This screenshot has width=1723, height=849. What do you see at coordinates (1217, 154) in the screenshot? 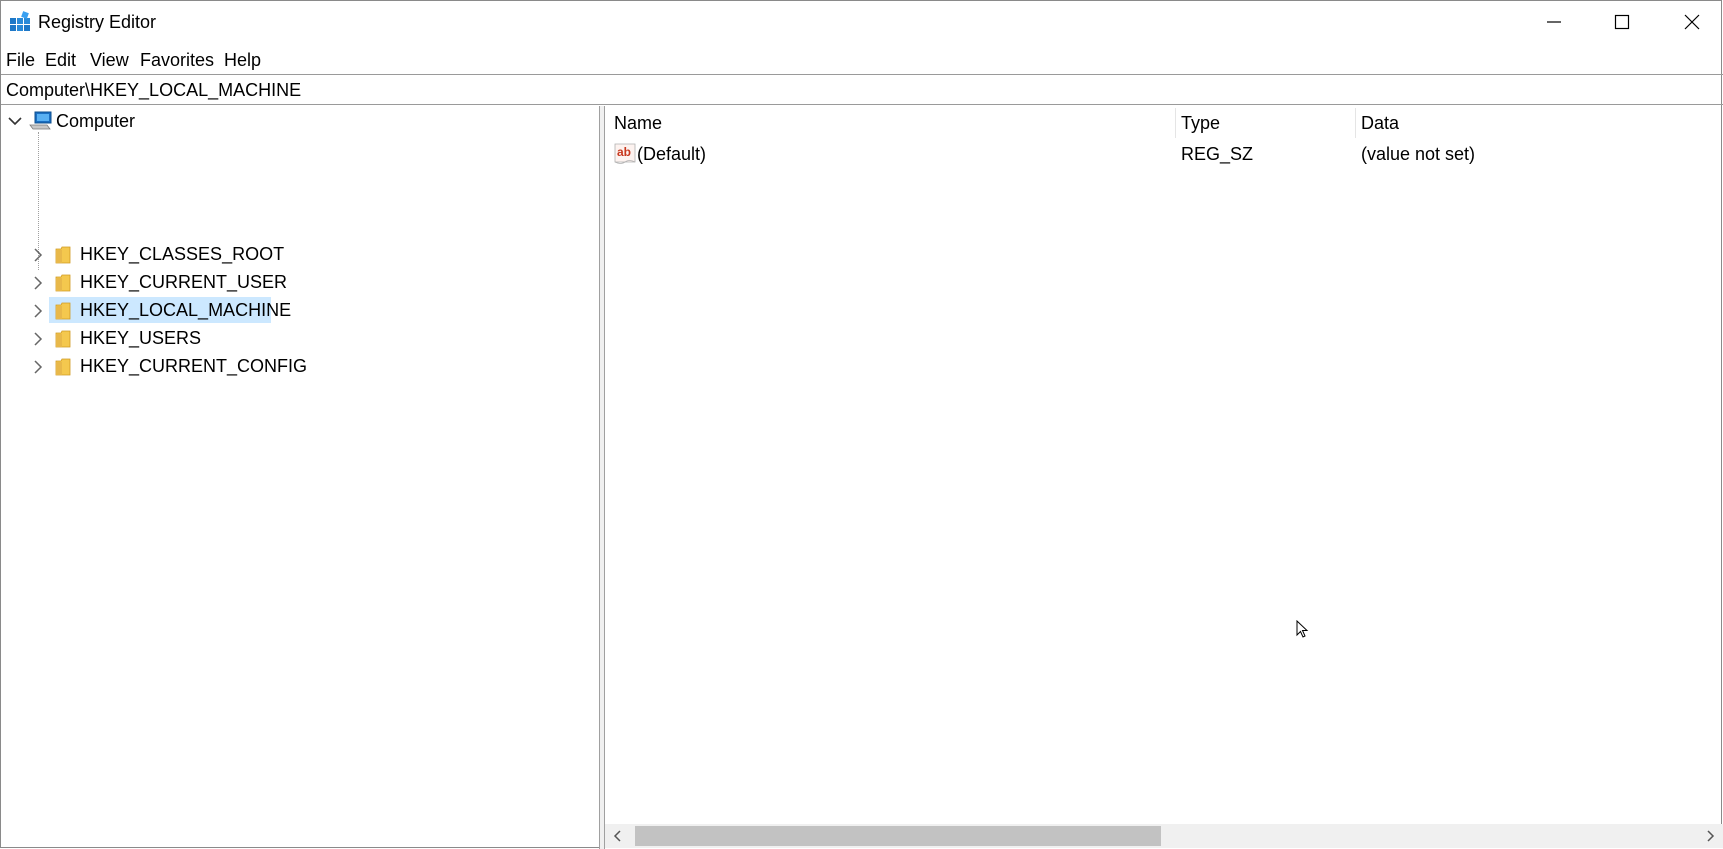
I see `value-type: REG_SZ` at bounding box center [1217, 154].